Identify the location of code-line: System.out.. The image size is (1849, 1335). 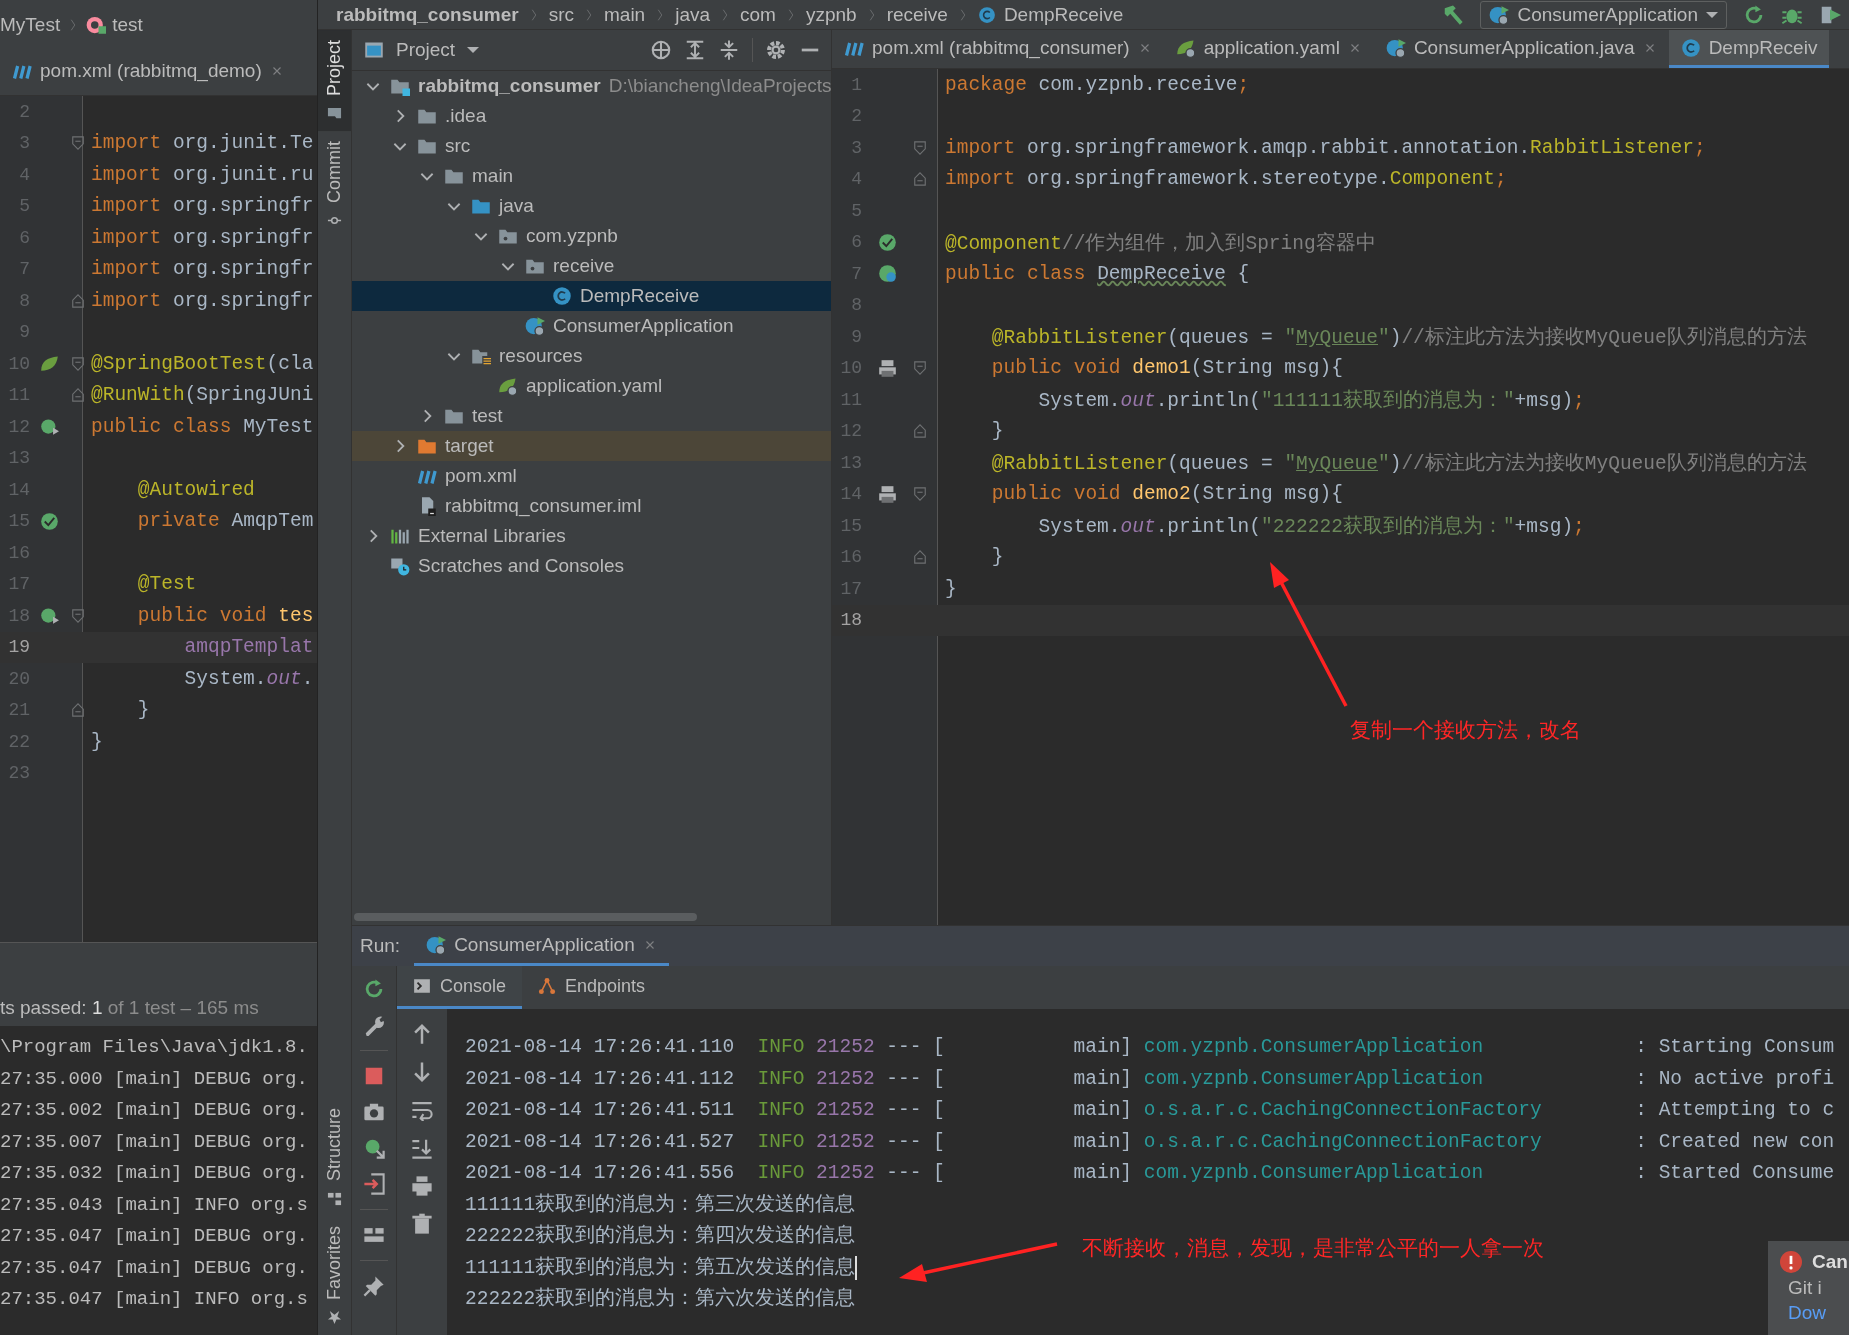
(248, 678).